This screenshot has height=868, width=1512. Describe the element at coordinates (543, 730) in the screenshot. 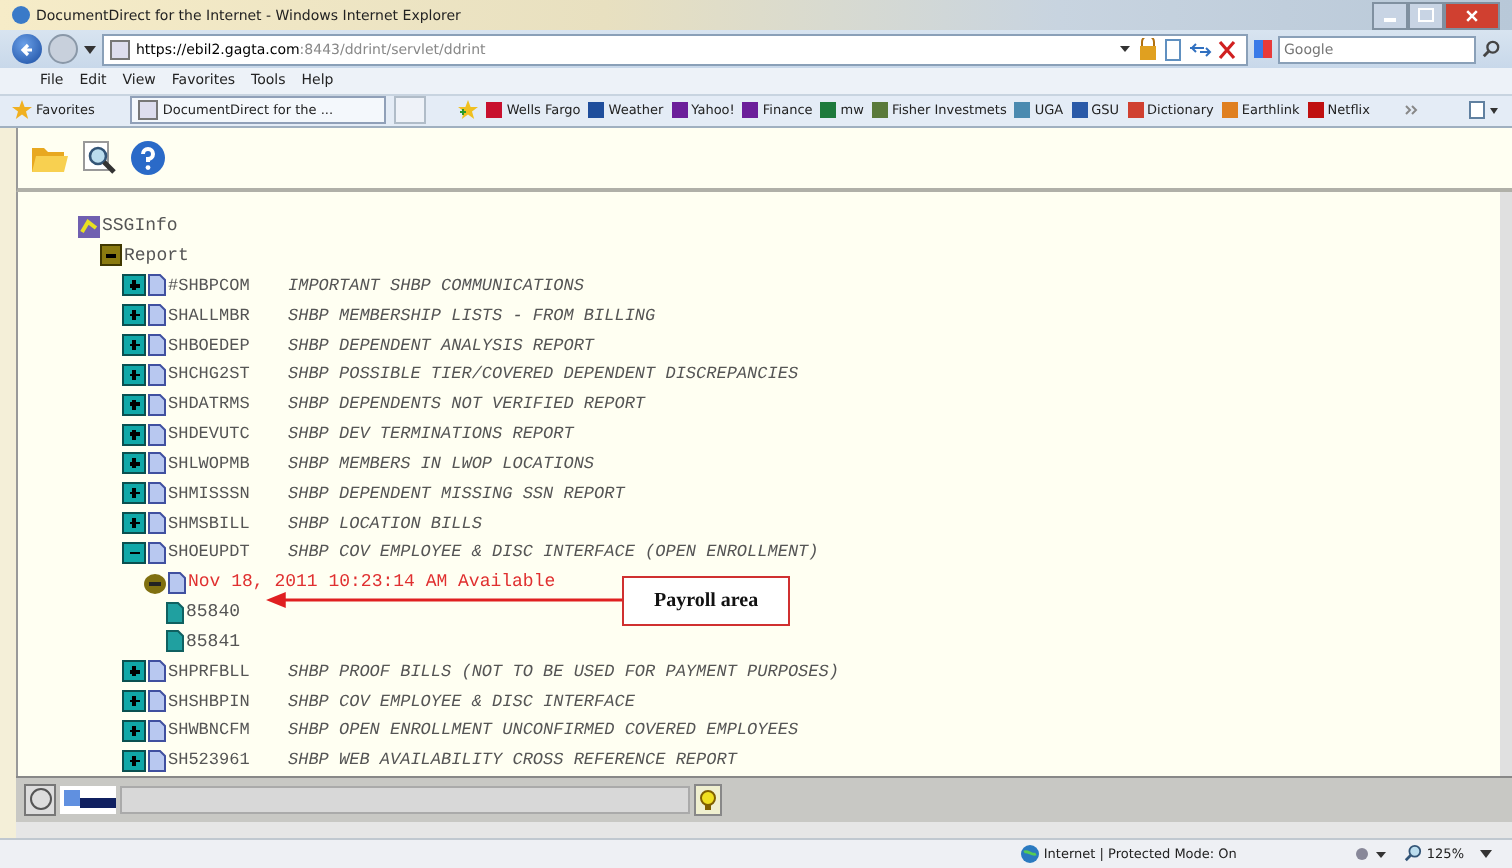

I see `report-description: SHBP OPEN ENROLLMENT UNCONFIRMED COVERED EMPLOYEES` at that location.